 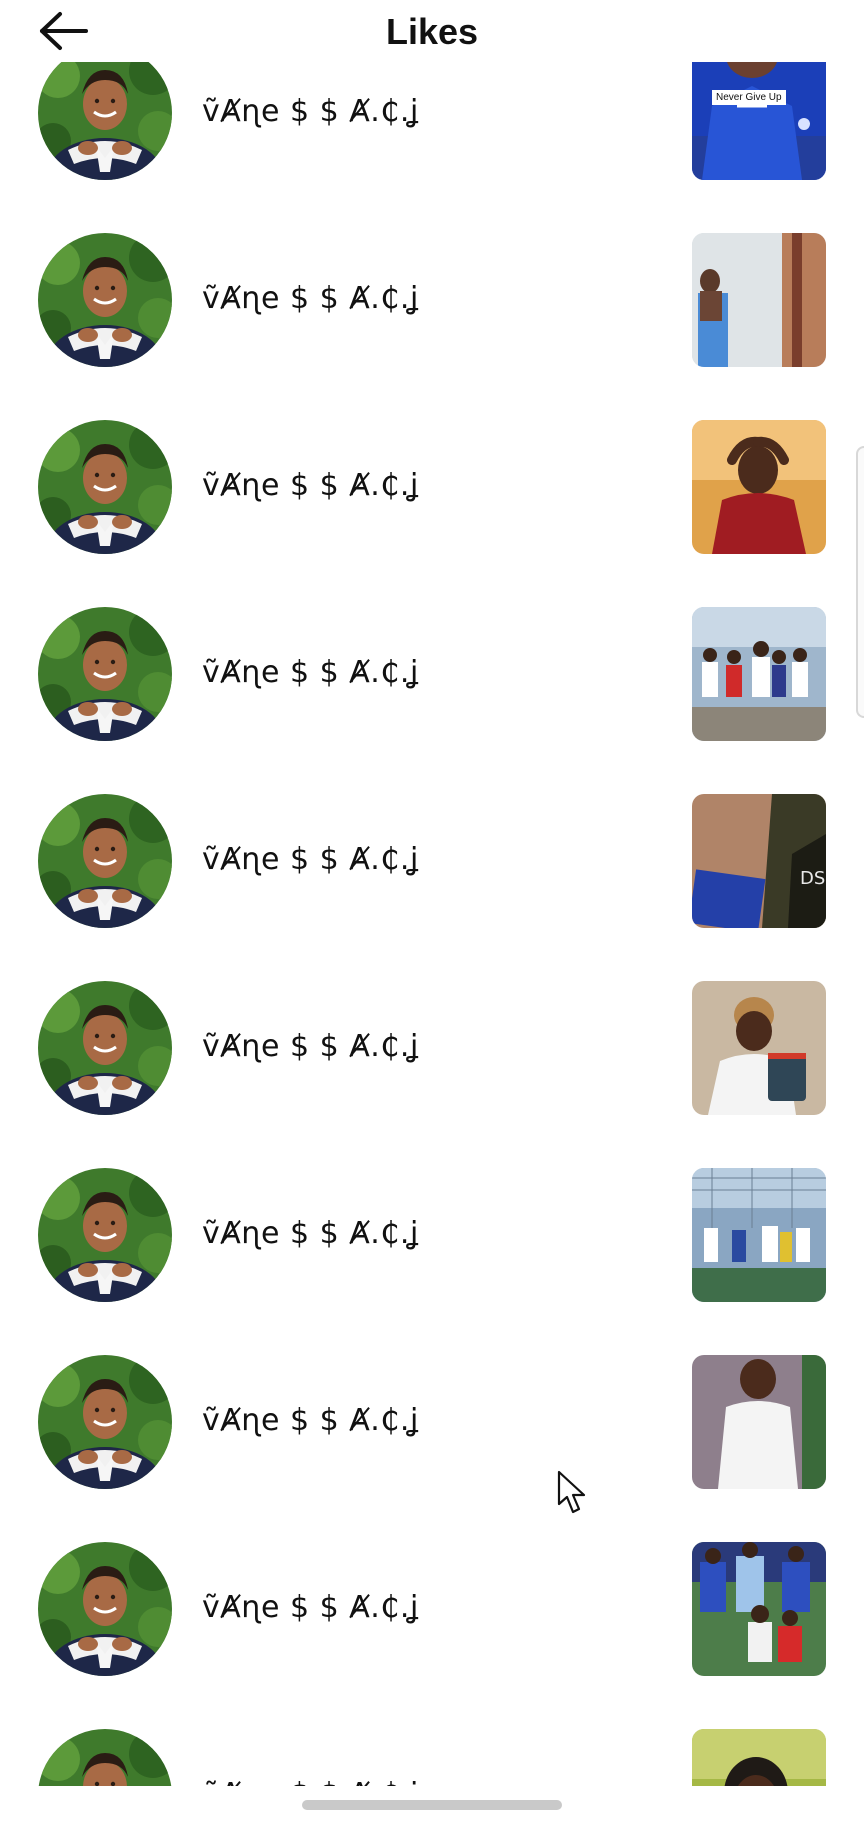 I want to click on blue-jersey-thumbnail: Never Give Up, so click(x=759, y=121).